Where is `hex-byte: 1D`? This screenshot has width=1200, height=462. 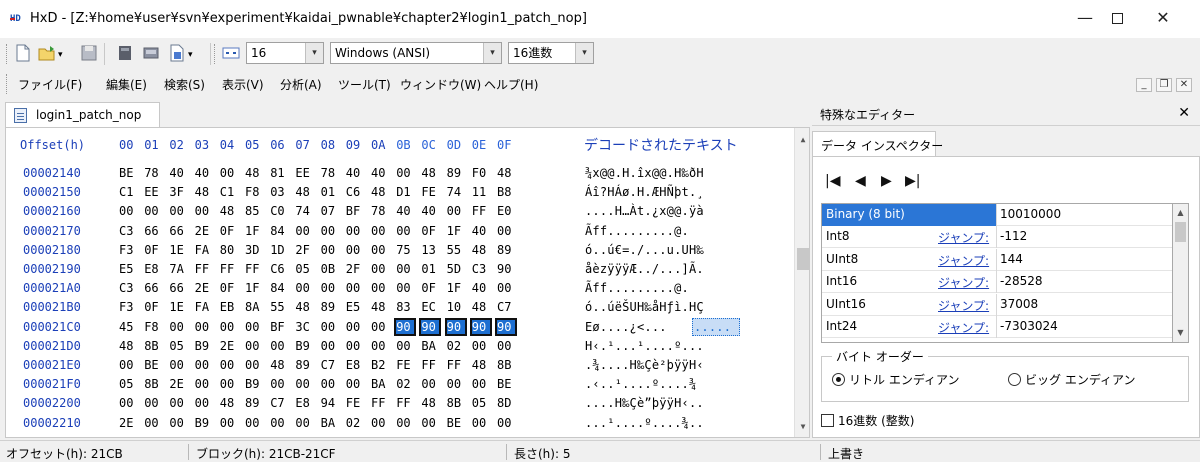 hex-byte: 1D is located at coordinates (279, 250).